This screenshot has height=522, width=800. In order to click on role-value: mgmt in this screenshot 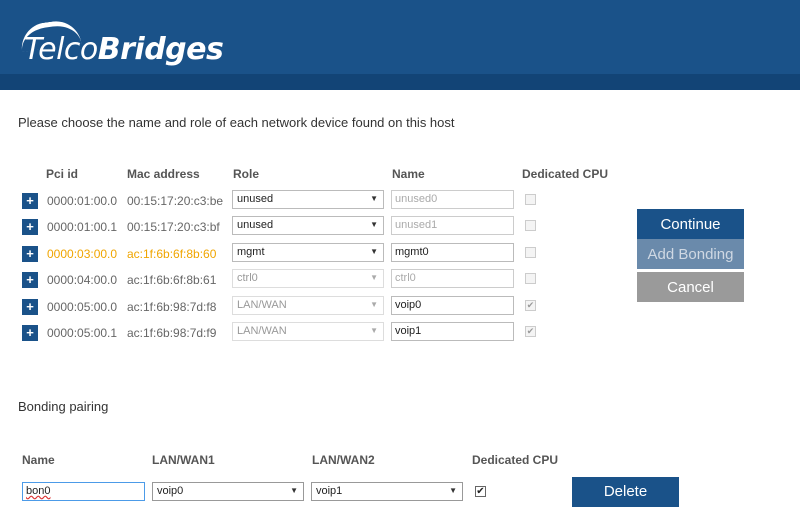, I will do `click(251, 252)`.